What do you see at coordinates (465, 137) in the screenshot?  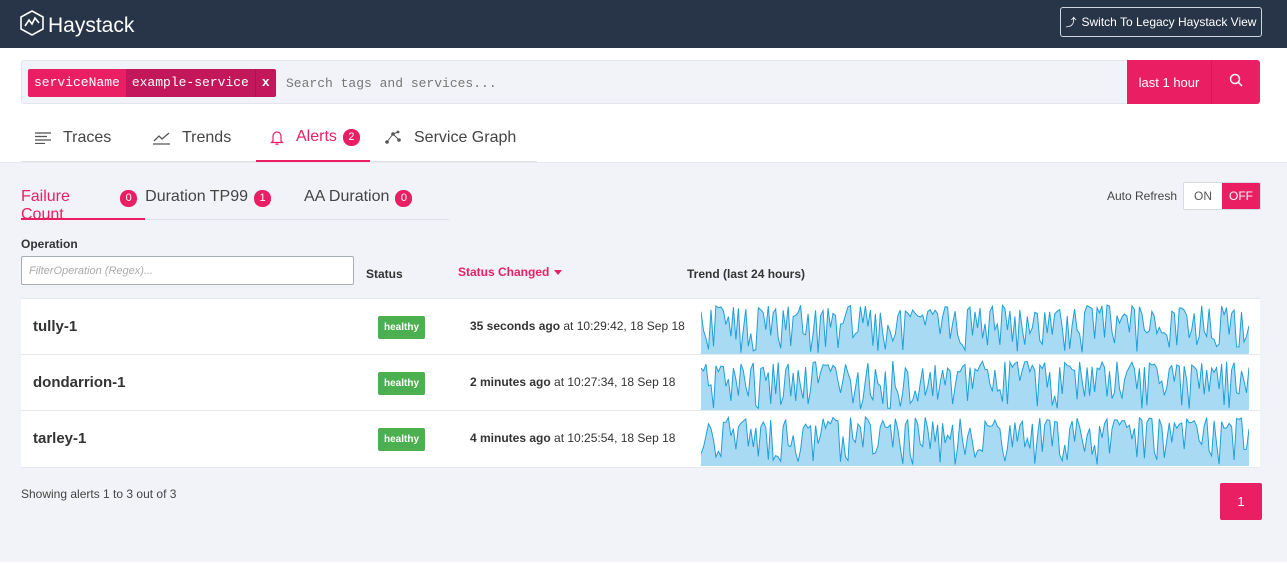 I see `tab-service-graph-label: Service Graph` at bounding box center [465, 137].